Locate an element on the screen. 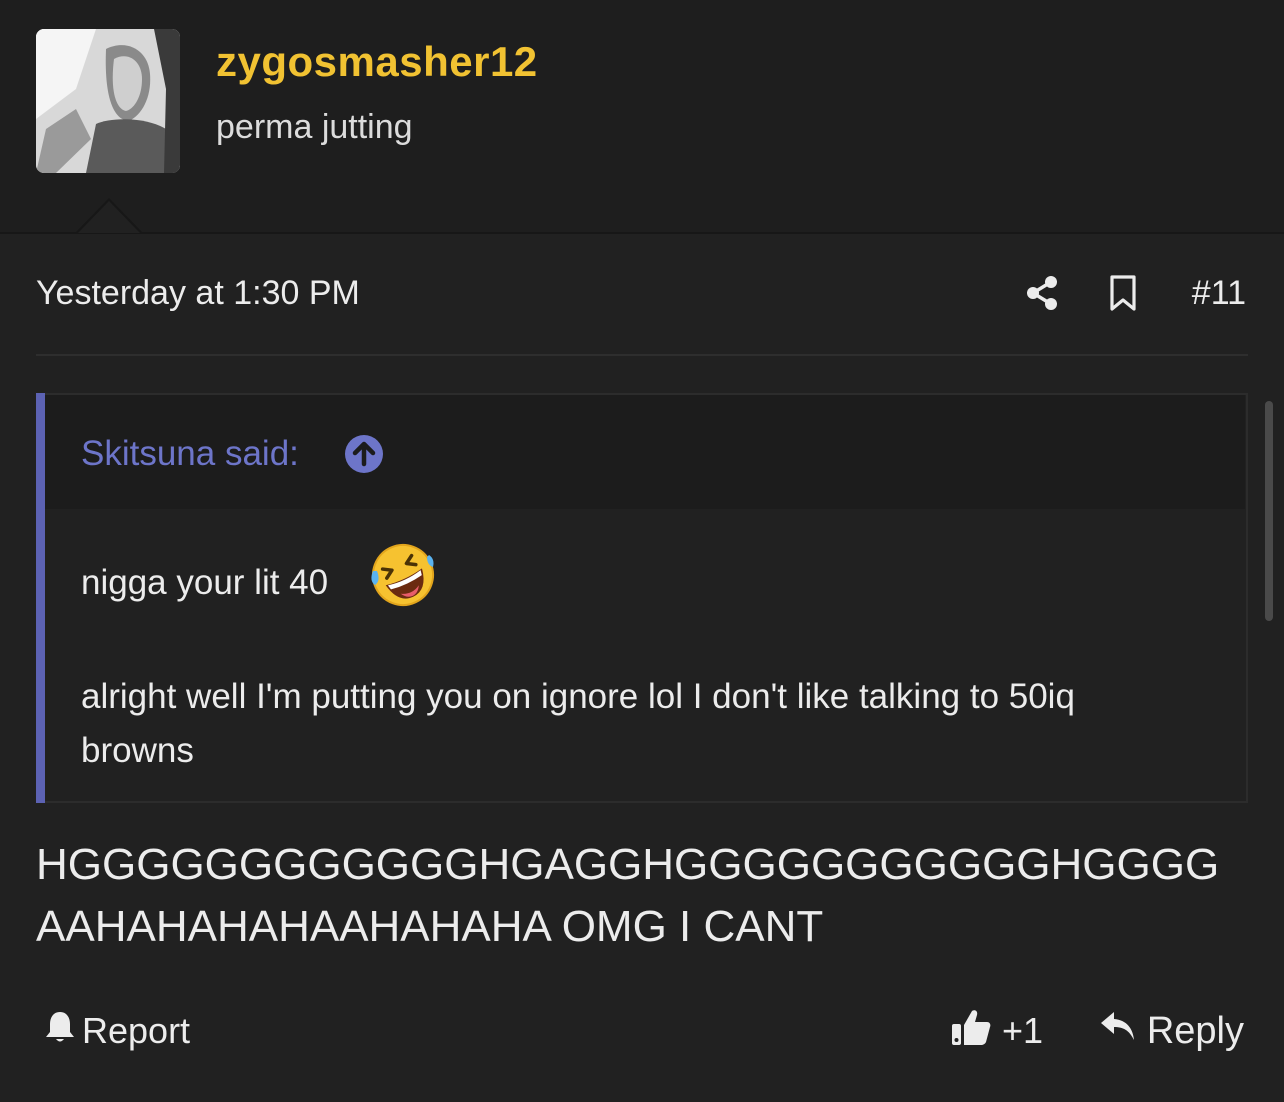 The height and width of the screenshot is (1102, 1284). scrollbar is located at coordinates (1269, 511).